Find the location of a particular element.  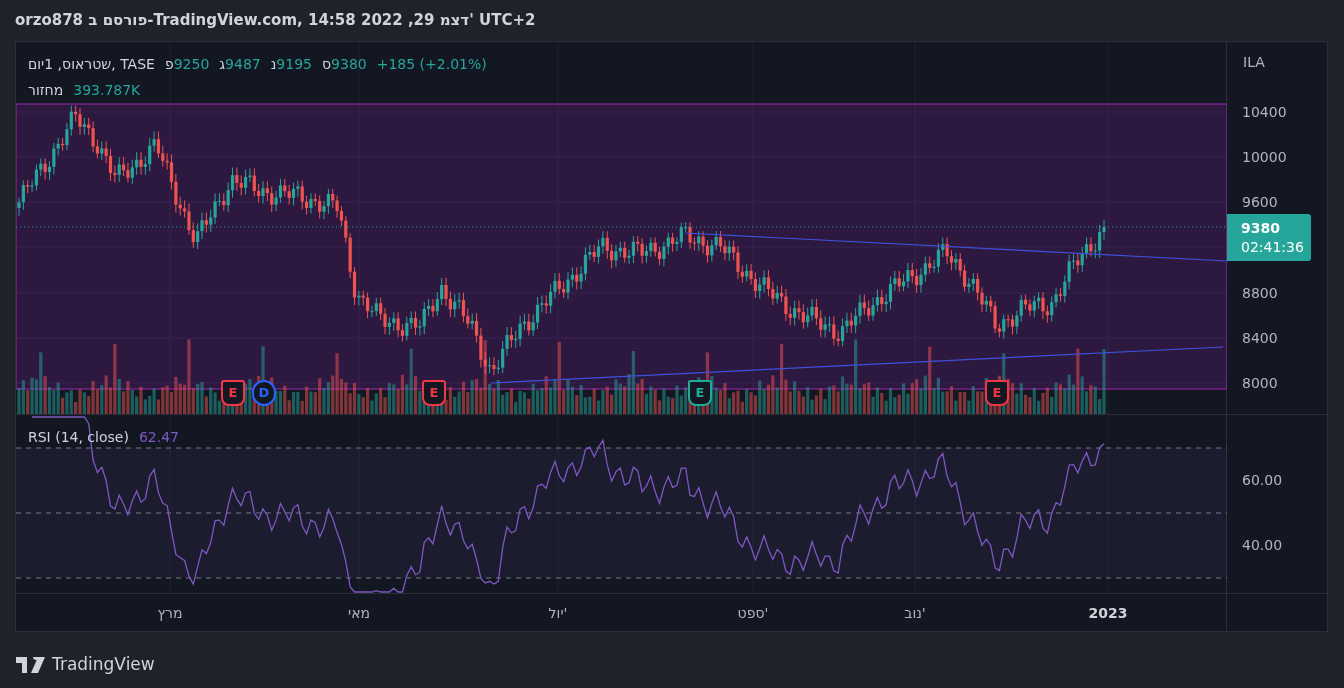

logo-icon is located at coordinates (31, 664).